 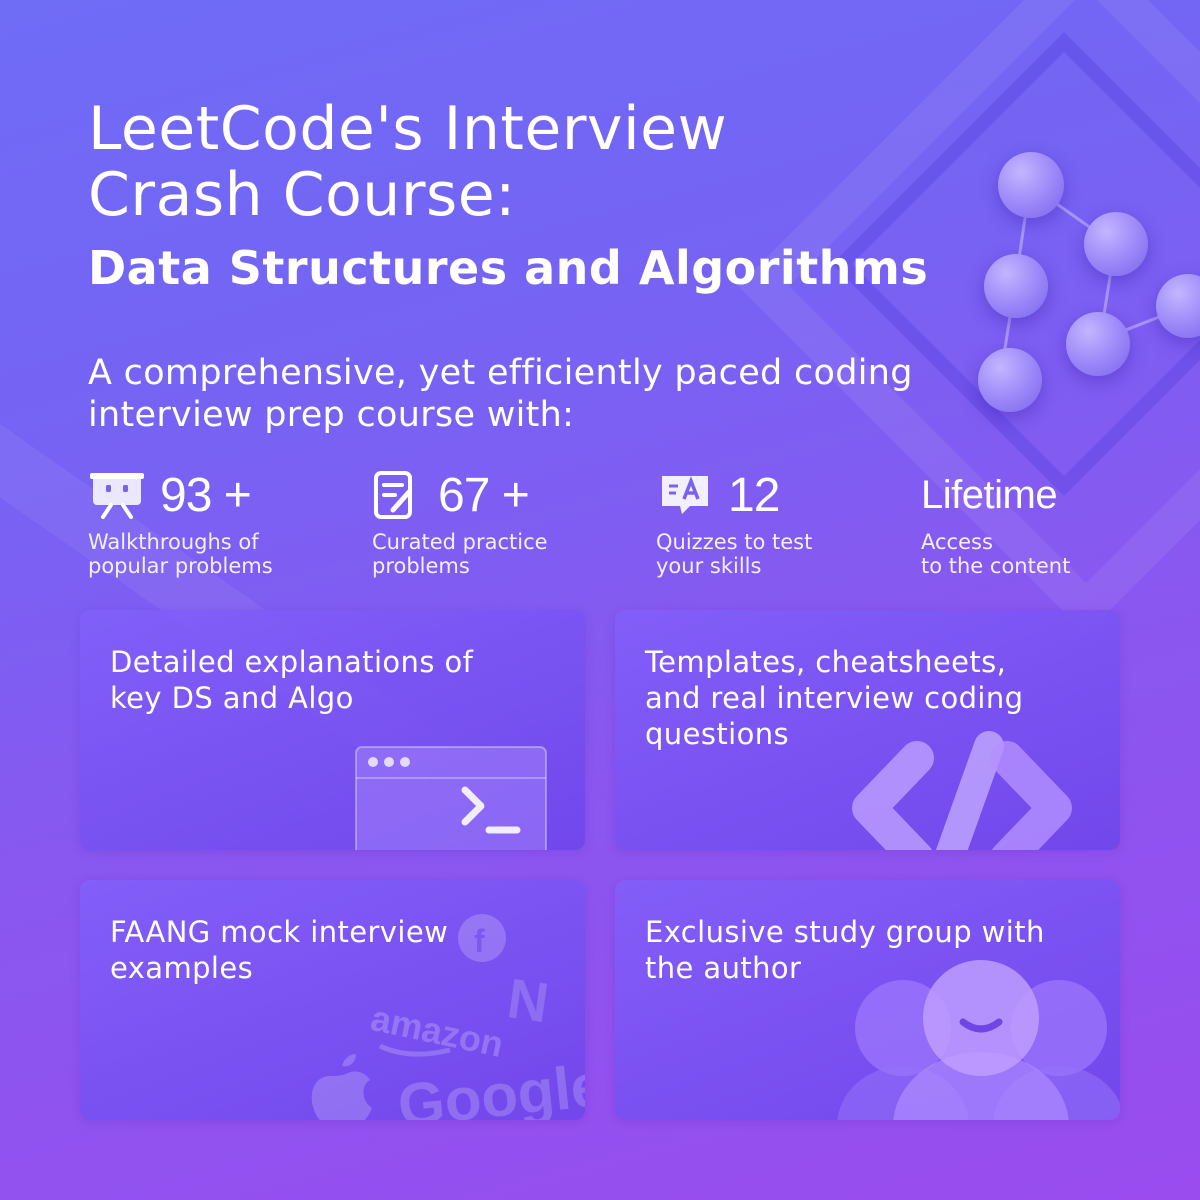 What do you see at coordinates (834, 698) in the screenshot?
I see `card-text-line: and real interview coding` at bounding box center [834, 698].